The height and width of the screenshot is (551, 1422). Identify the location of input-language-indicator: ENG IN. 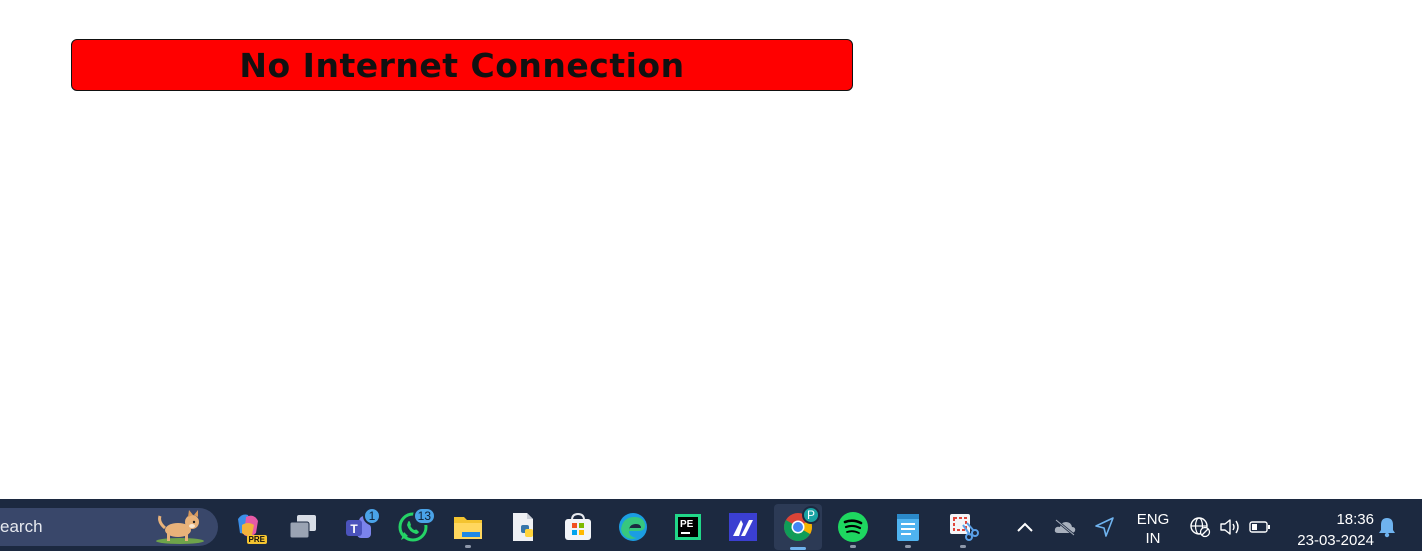
(1153, 529).